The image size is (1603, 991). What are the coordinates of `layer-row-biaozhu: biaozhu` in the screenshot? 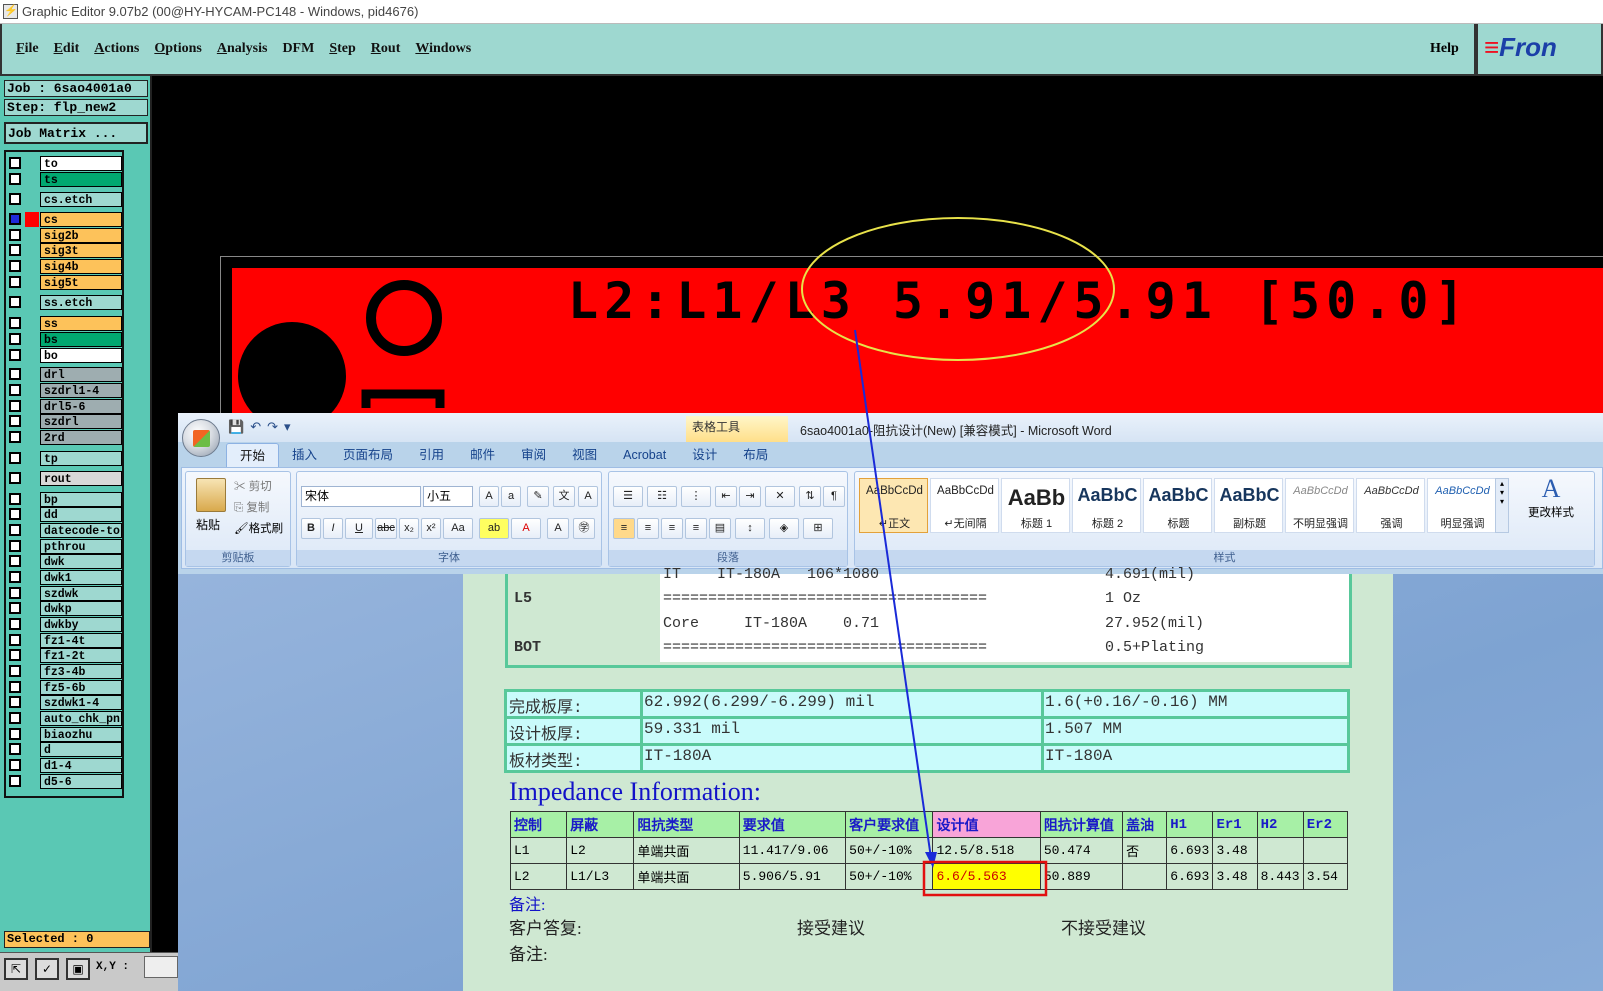 It's located at (64, 734).